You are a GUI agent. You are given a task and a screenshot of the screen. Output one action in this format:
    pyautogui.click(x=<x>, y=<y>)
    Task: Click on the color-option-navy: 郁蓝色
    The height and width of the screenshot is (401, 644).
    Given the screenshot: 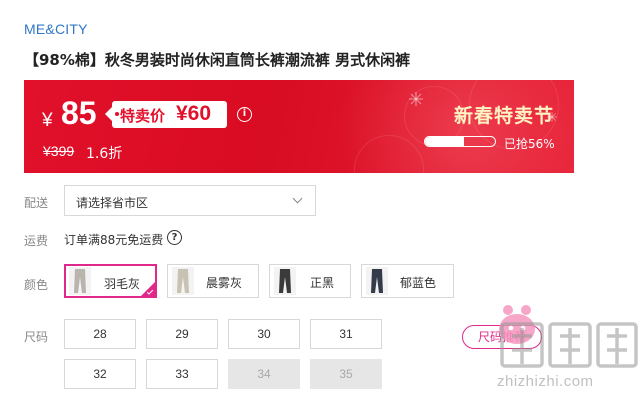 What is the action you would take?
    pyautogui.click(x=407, y=281)
    